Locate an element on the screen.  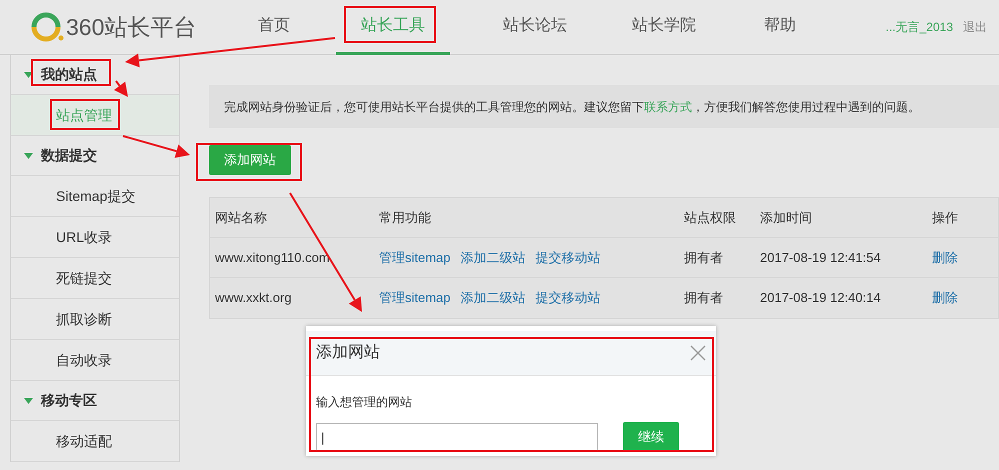
sidebar-group-label: 数据提交 is located at coordinates (69, 155).